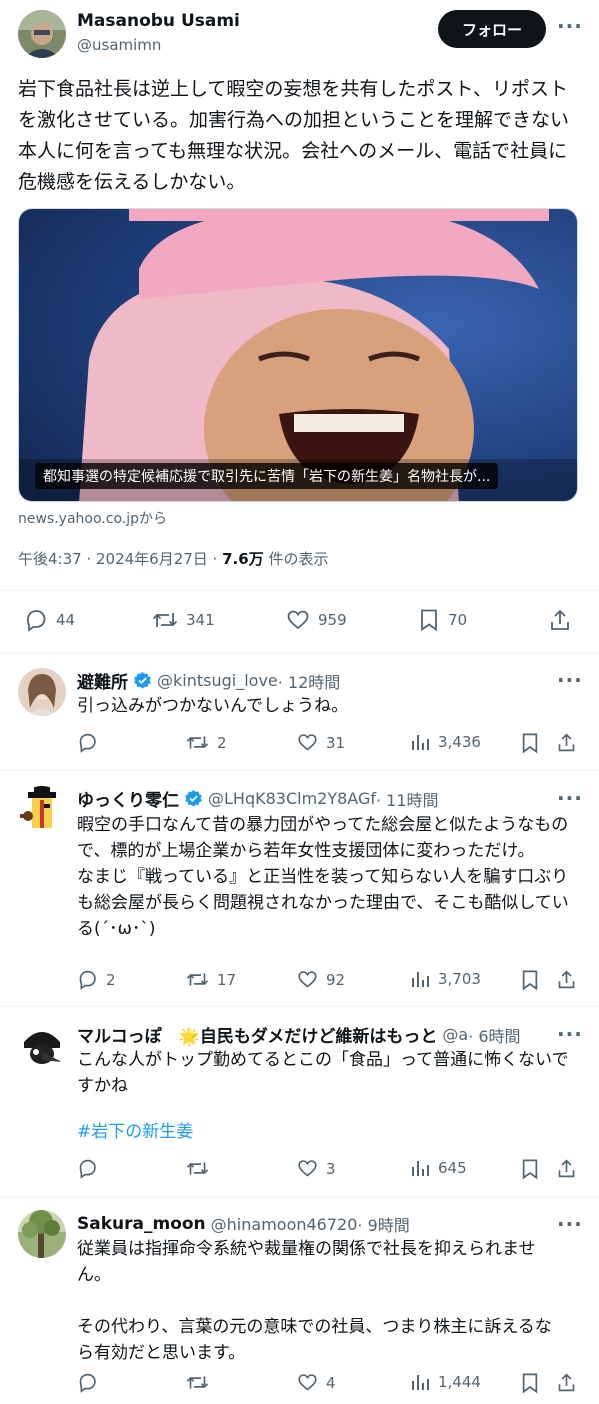  What do you see at coordinates (296, 559) in the screenshot?
I see `views-label: 件の表示` at bounding box center [296, 559].